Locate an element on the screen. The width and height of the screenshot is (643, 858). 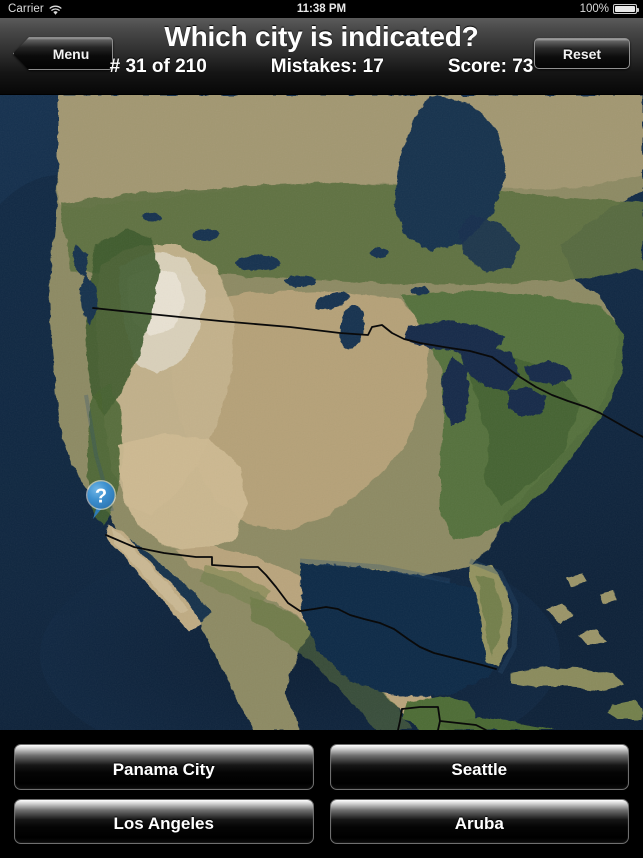
pin-question-mark: ? is located at coordinates (101, 497).